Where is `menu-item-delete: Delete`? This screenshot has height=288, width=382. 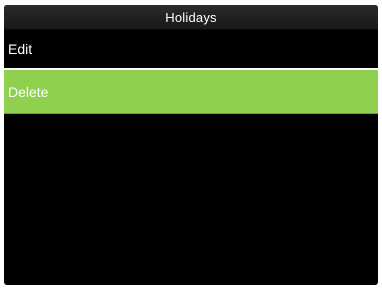
menu-item-delete: Delete is located at coordinates (191, 92).